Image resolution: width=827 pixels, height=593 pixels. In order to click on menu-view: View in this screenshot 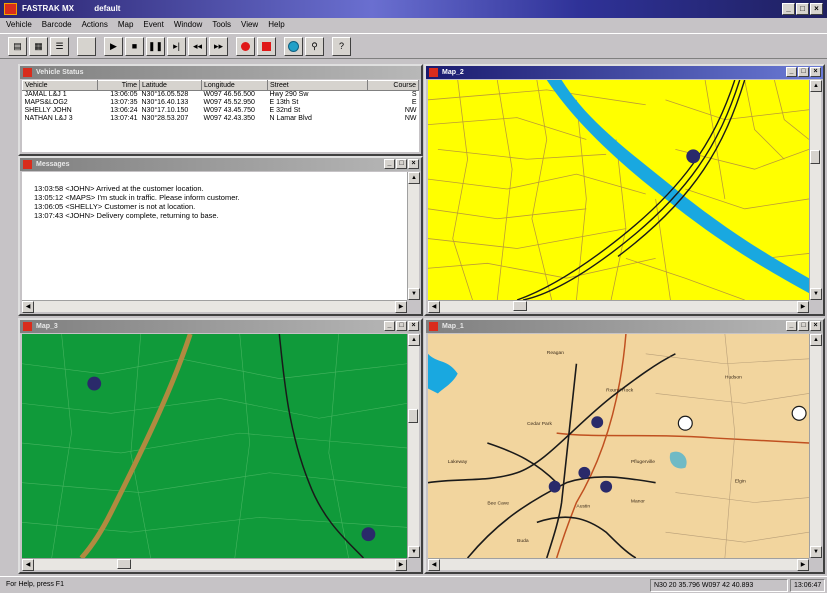, I will do `click(249, 25)`.